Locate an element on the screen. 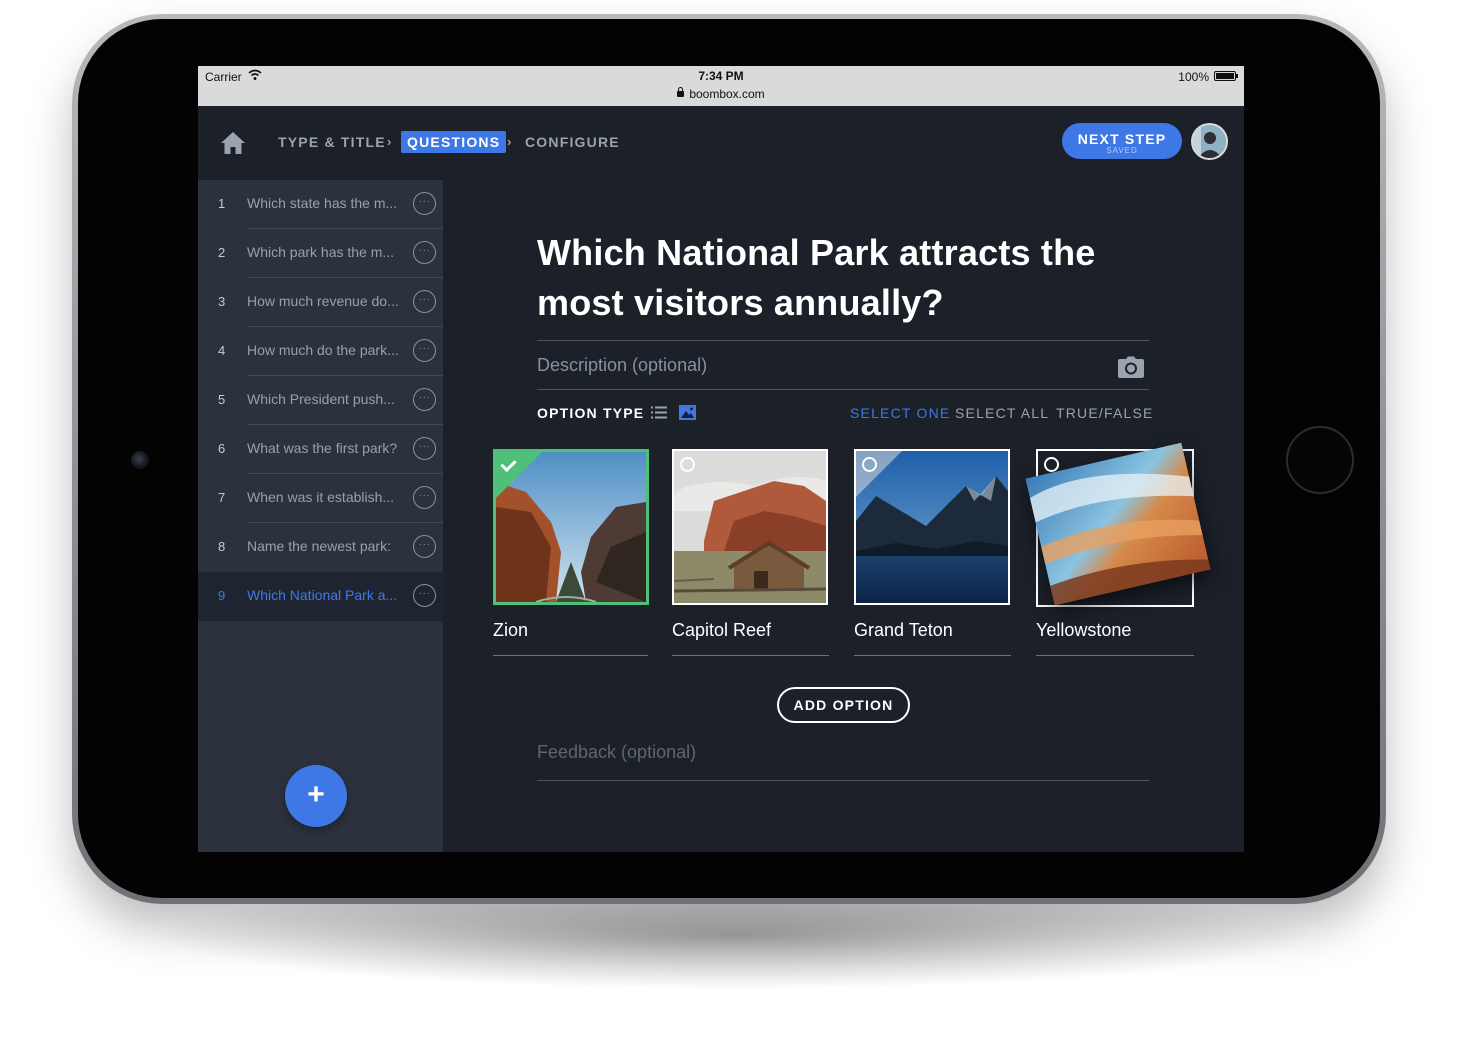  description-input is located at coordinates (817, 365).